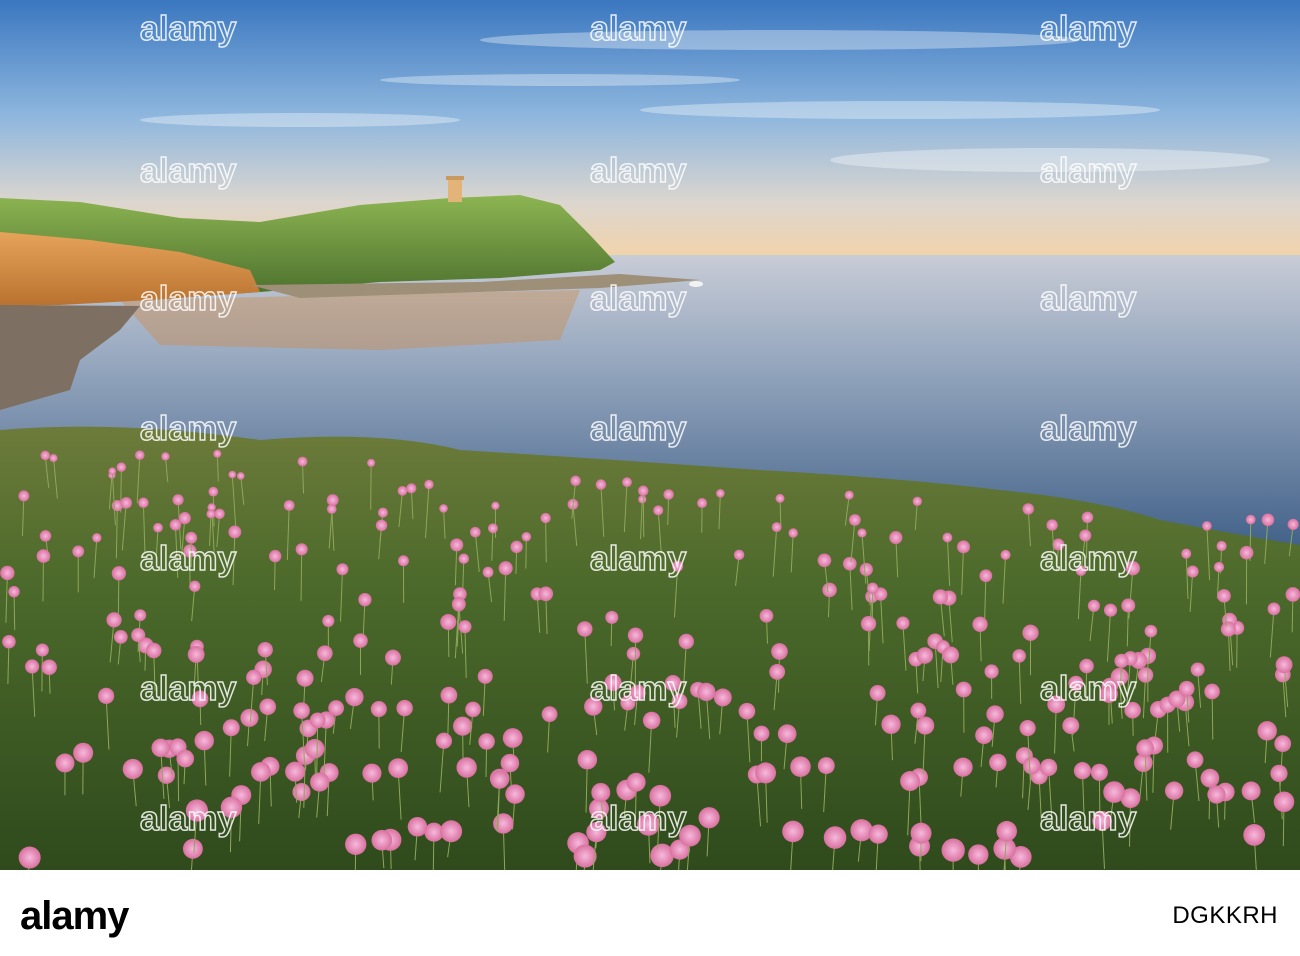 The image size is (1300, 956). I want to click on clavell-tower, so click(455, 189).